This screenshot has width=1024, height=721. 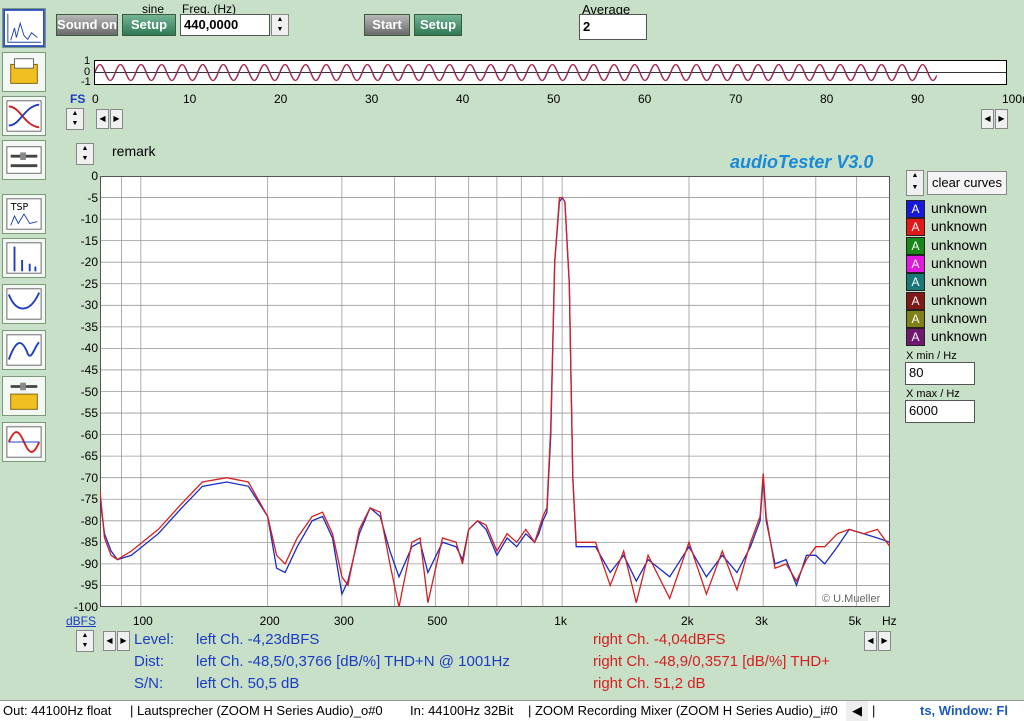 What do you see at coordinates (123, 641) in the screenshot?
I see `results-scroll-right: ▶` at bounding box center [123, 641].